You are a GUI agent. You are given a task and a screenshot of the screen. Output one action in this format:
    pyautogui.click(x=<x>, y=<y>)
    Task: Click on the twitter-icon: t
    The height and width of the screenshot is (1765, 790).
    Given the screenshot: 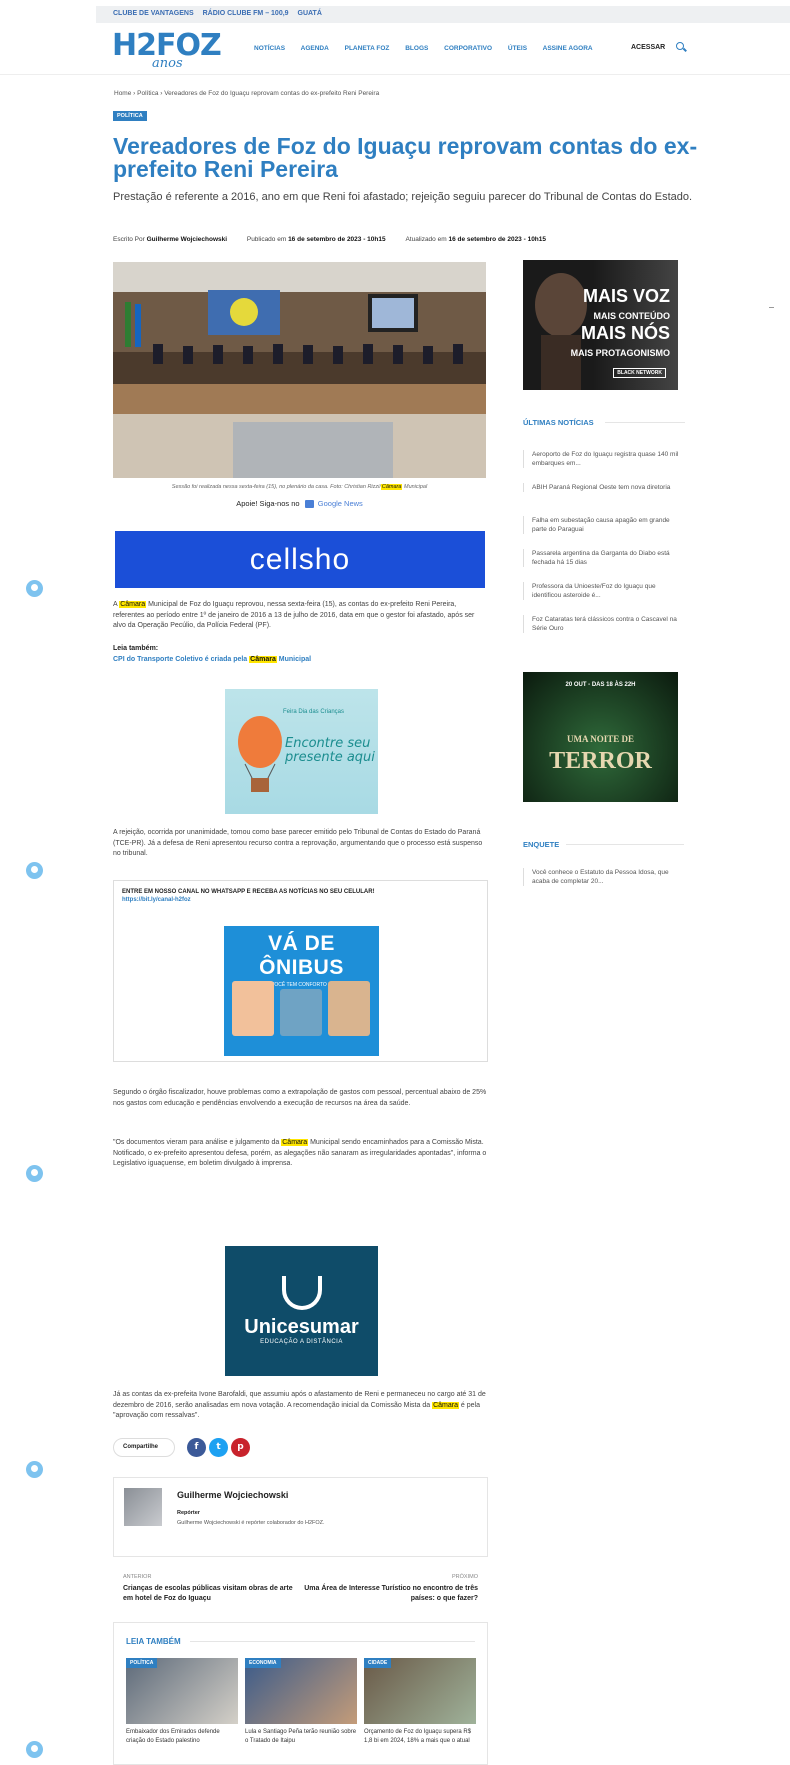 What is the action you would take?
    pyautogui.click(x=218, y=1447)
    